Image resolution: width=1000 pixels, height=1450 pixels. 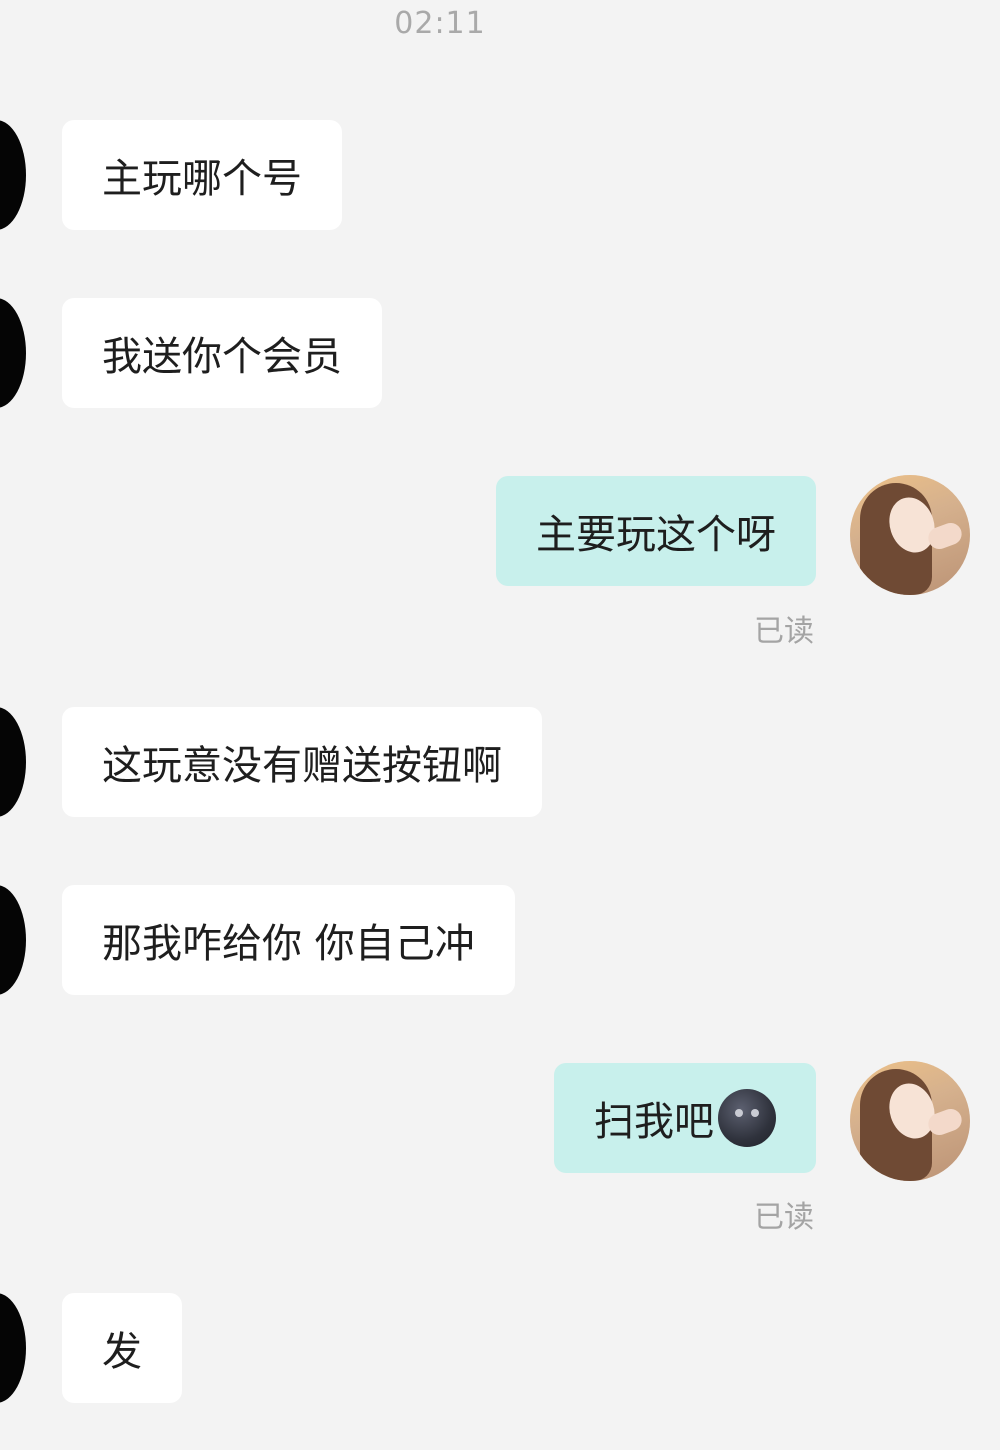 I want to click on incoming-message-bubble: 那我咋给你 你自己冲, so click(x=288, y=940).